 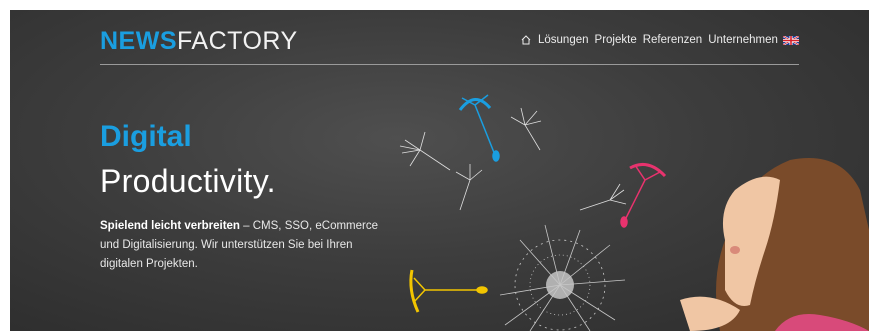 What do you see at coordinates (774, 244) in the screenshot?
I see `girl-figure` at bounding box center [774, 244].